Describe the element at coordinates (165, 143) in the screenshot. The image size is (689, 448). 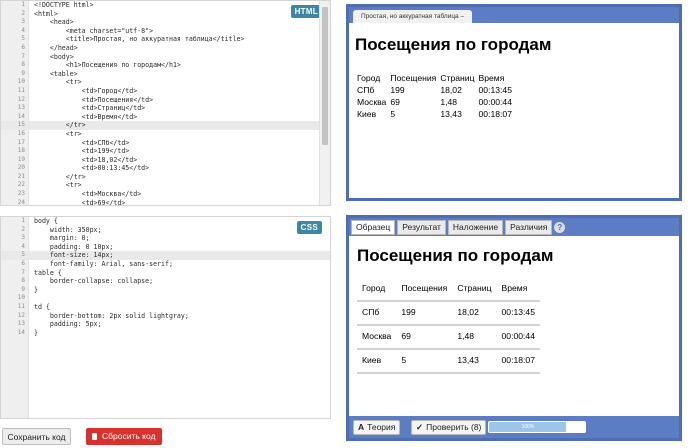
I see `code-line: 17 <td>СПб</td>` at that location.